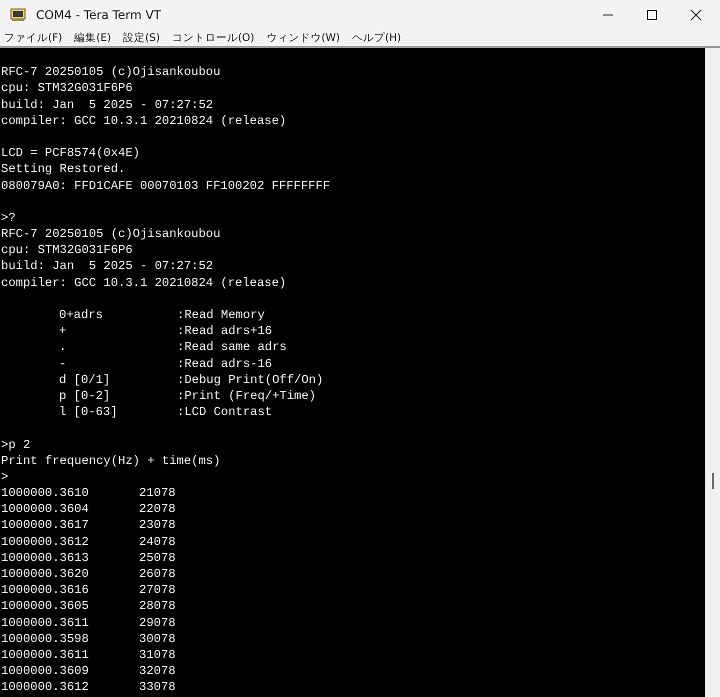 This screenshot has height=697, width=720. Describe the element at coordinates (157, 574) in the screenshot. I see `time-value: 26078` at that location.